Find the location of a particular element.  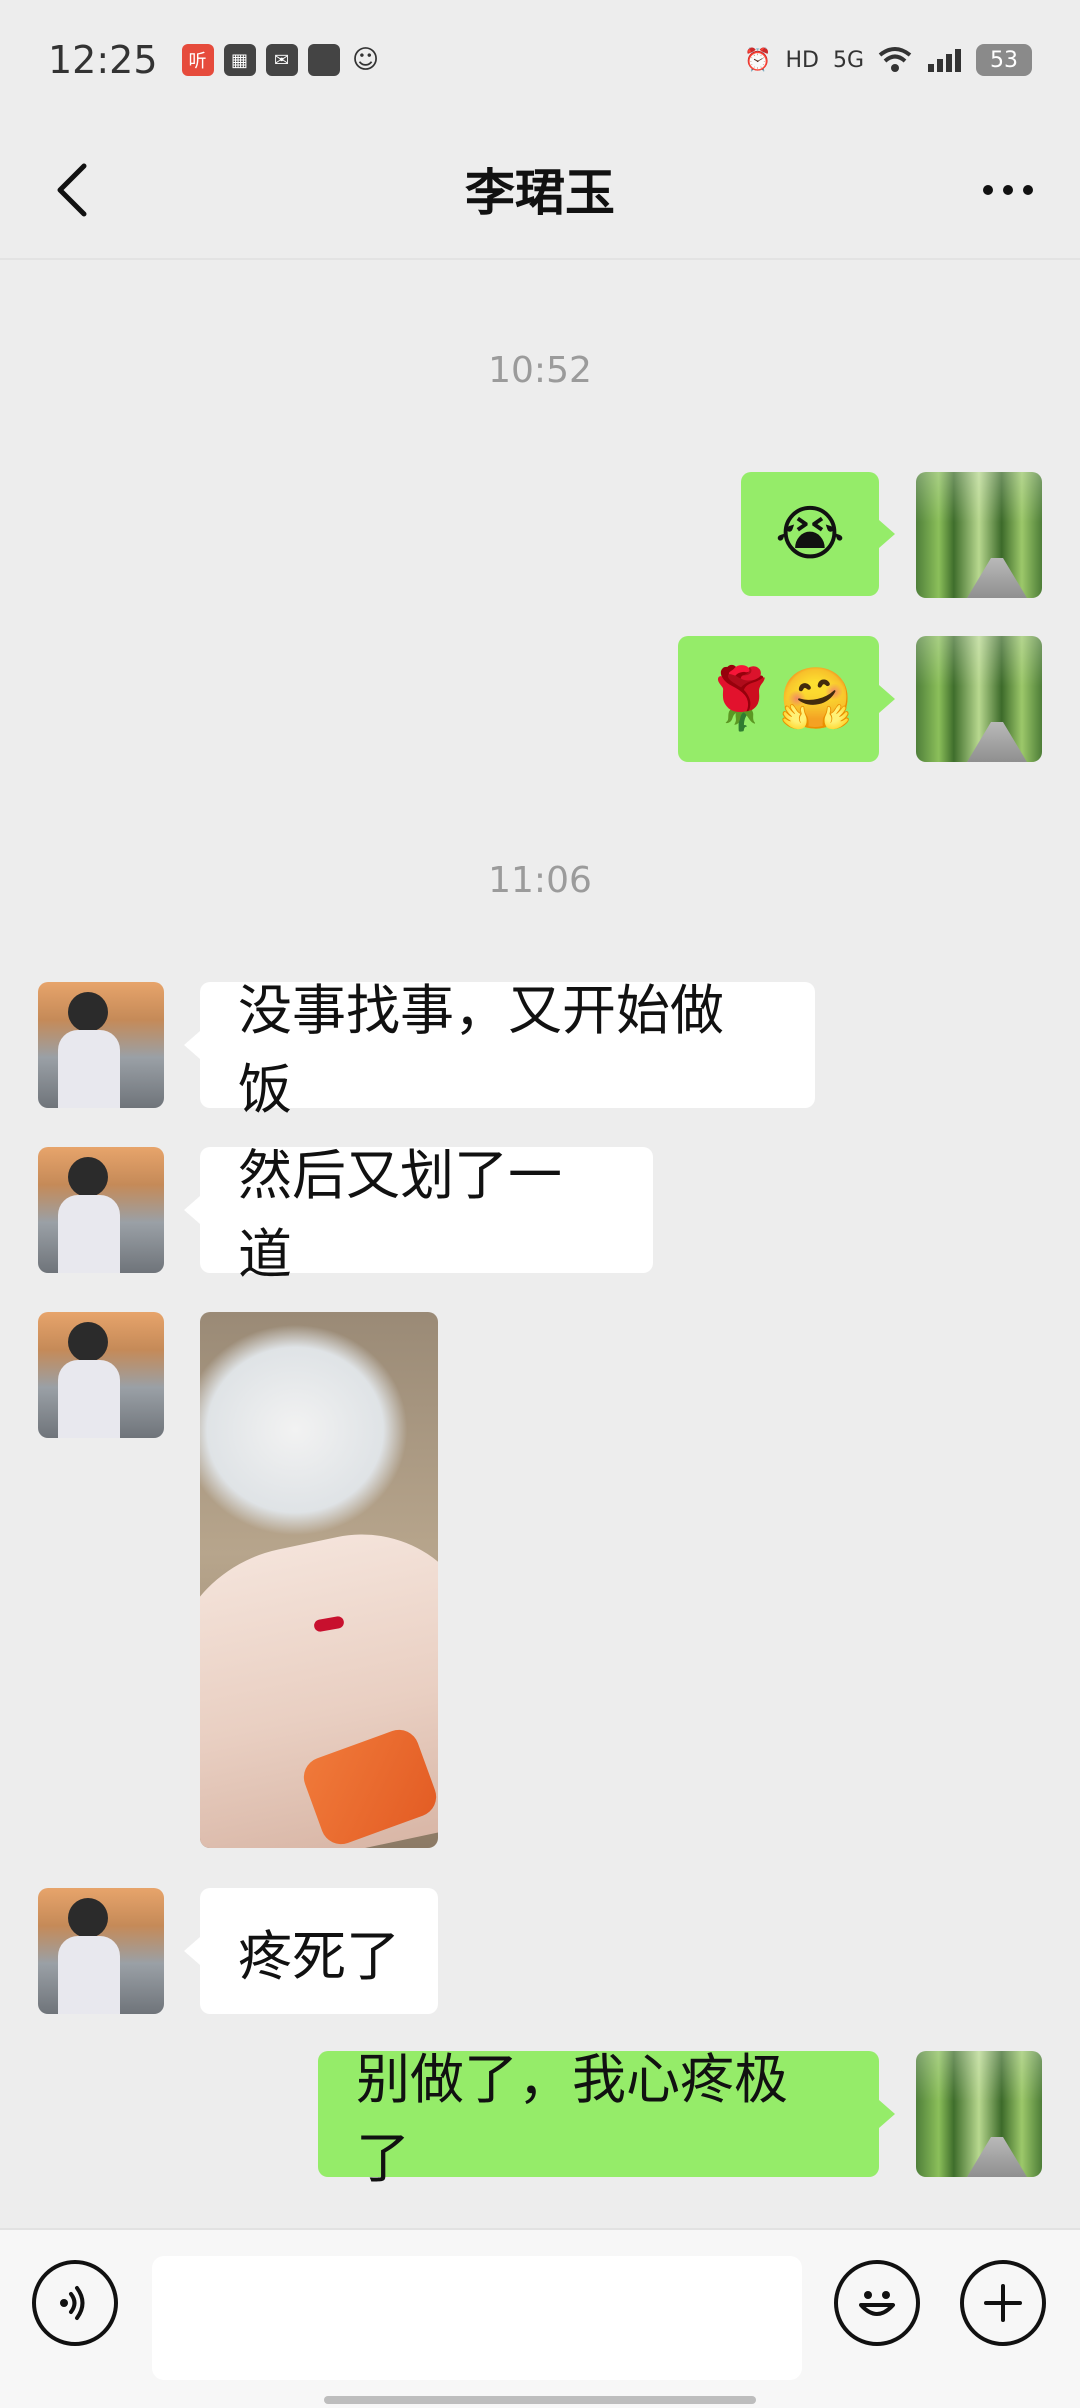

wechat-icon: ☺ is located at coordinates (365, 60).